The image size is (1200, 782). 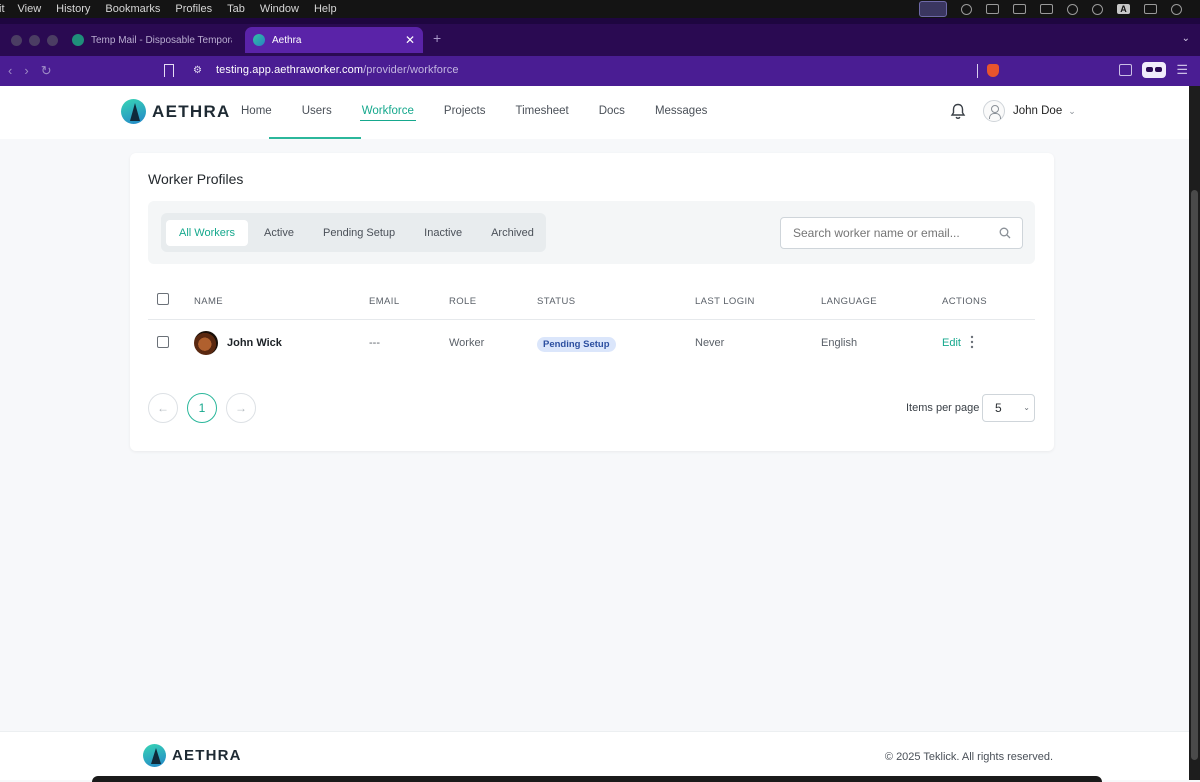 What do you see at coordinates (1038, 111) in the screenshot?
I see `user-name: John Doe` at bounding box center [1038, 111].